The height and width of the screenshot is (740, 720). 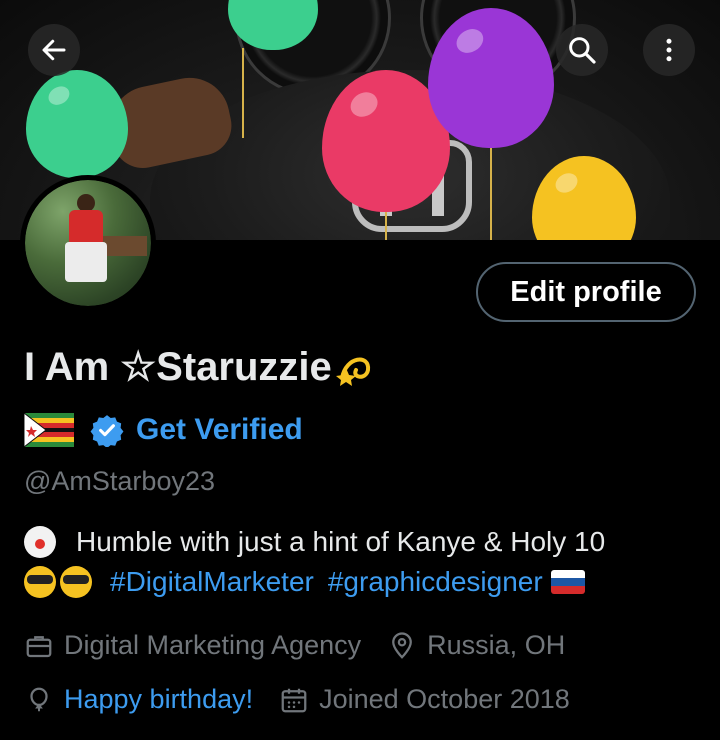 I want to click on search-button, so click(x=582, y=50).